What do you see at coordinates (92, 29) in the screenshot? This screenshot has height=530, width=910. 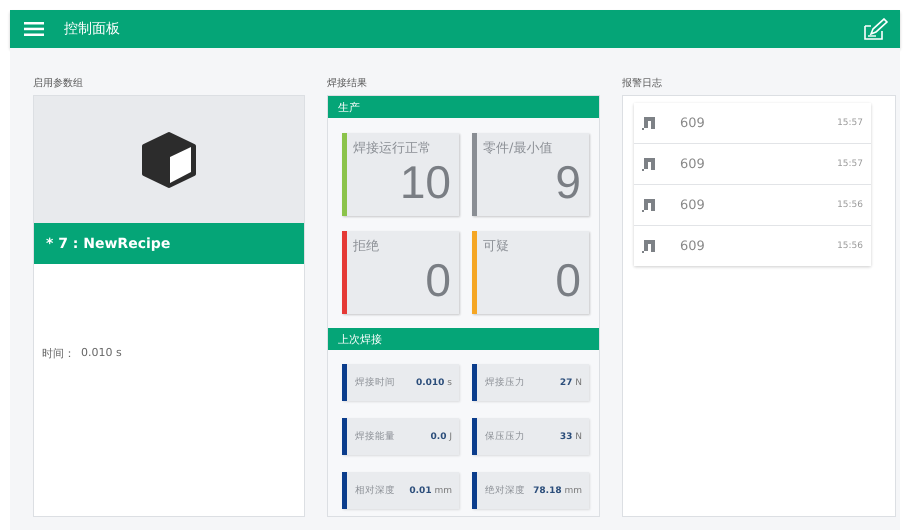 I see `page-title: 控制面板` at bounding box center [92, 29].